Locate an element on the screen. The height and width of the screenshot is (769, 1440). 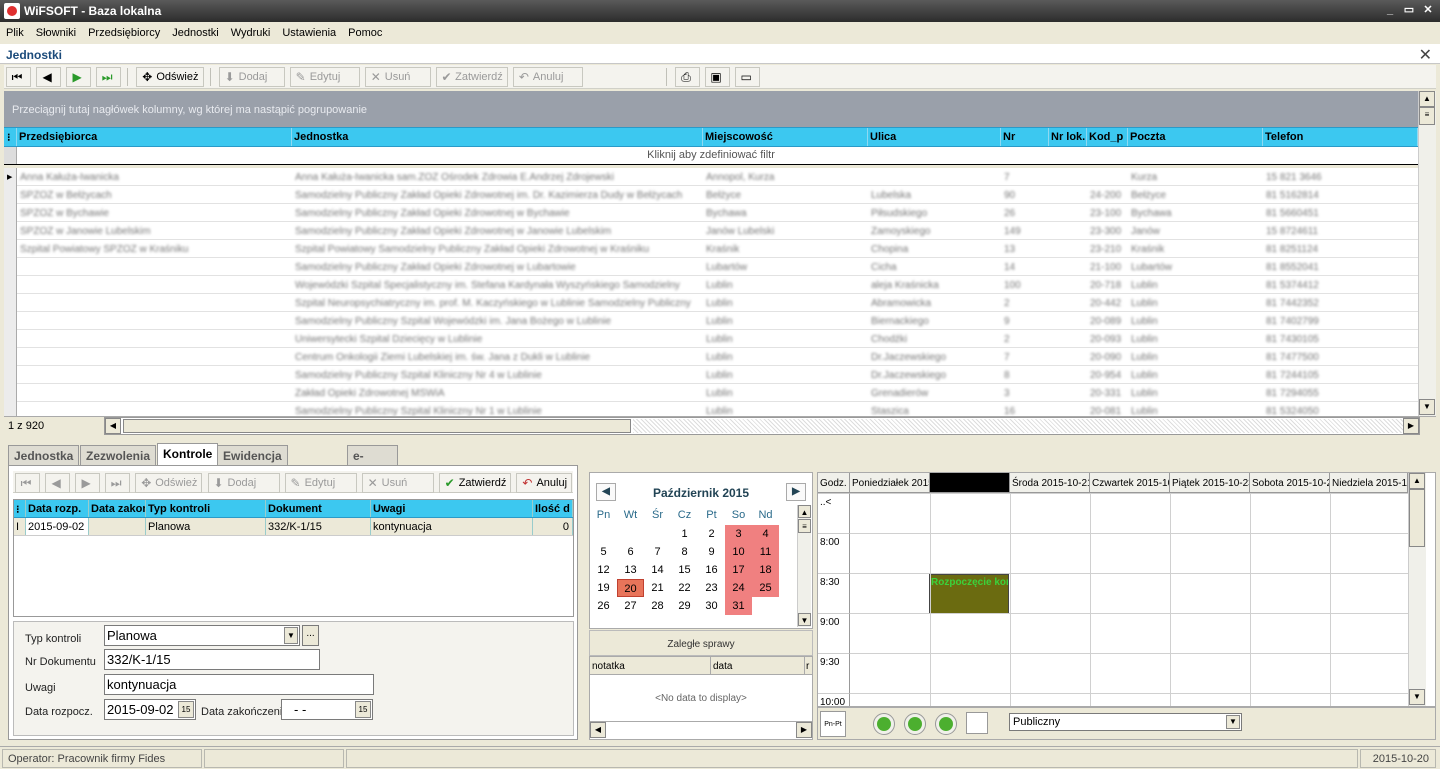
table-cell: Kurza is located at coordinates (1195, 177).